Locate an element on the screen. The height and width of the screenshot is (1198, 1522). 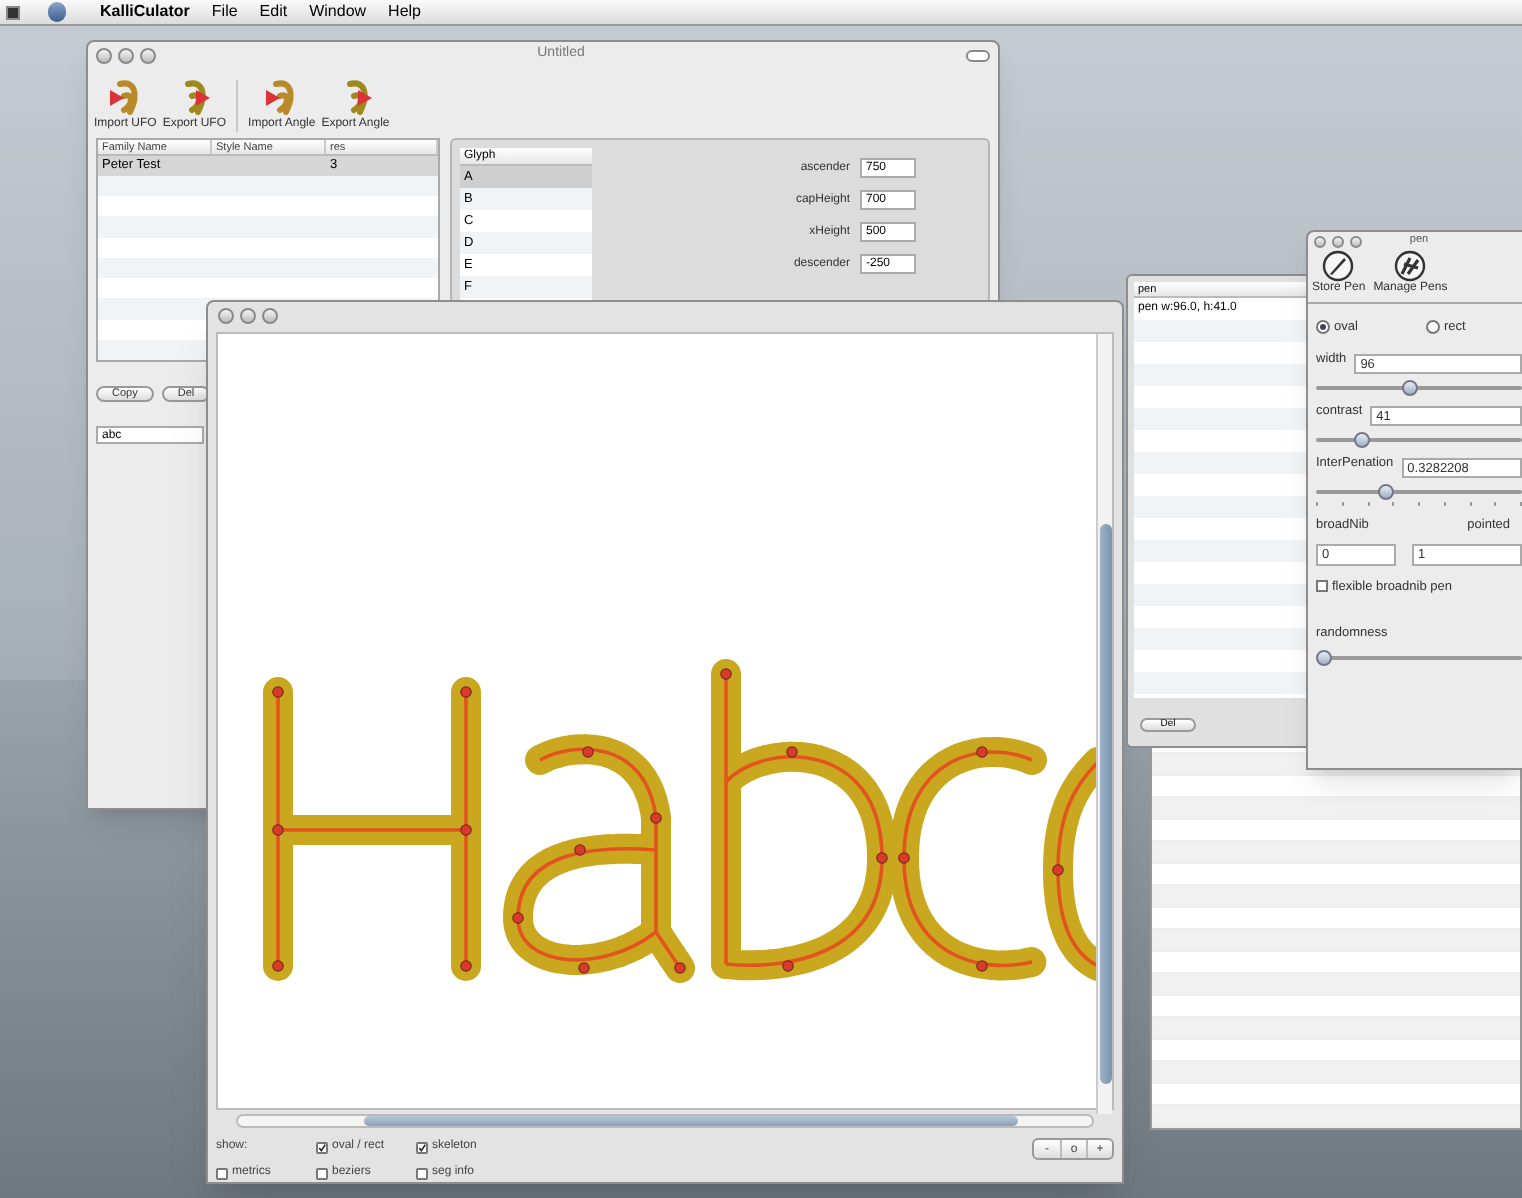
glyph-outline-drawing is located at coordinates (680, 820).